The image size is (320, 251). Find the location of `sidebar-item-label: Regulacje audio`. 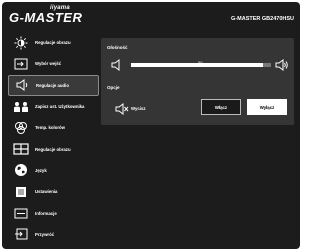

sidebar-item-label: Regulacje audio is located at coordinates (52, 85).